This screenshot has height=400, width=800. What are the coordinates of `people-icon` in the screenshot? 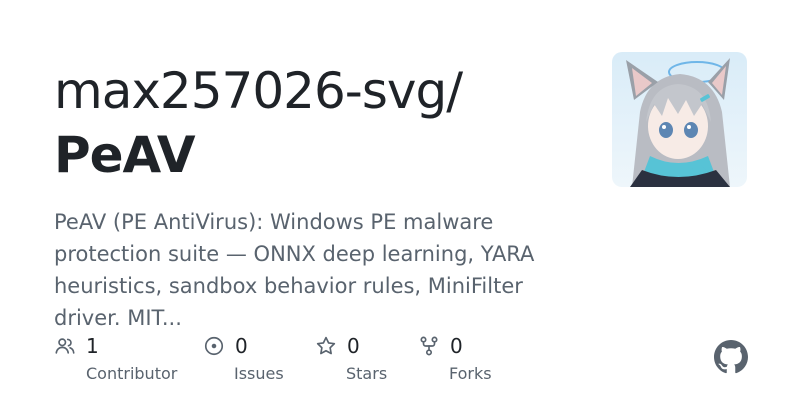 It's located at (65, 346).